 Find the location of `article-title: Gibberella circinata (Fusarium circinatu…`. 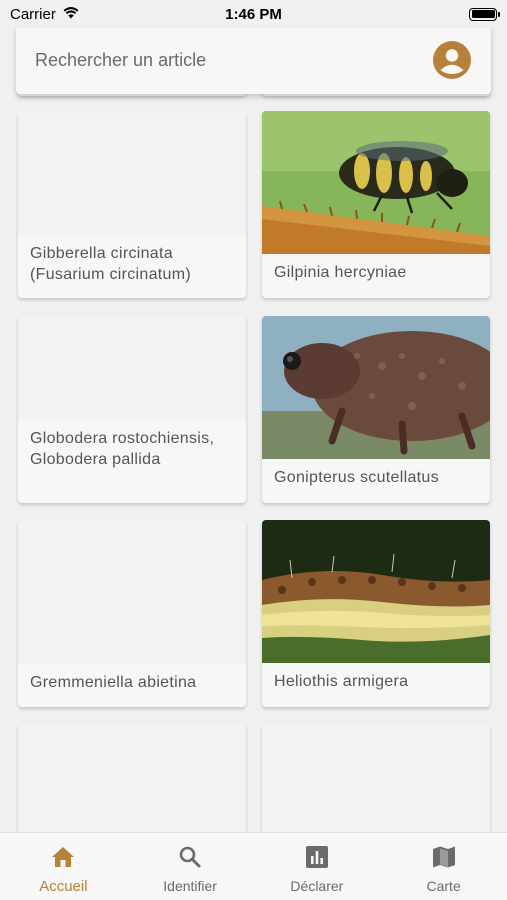

article-title: Gibberella circinata (Fusarium circinatu… is located at coordinates (110, 264).